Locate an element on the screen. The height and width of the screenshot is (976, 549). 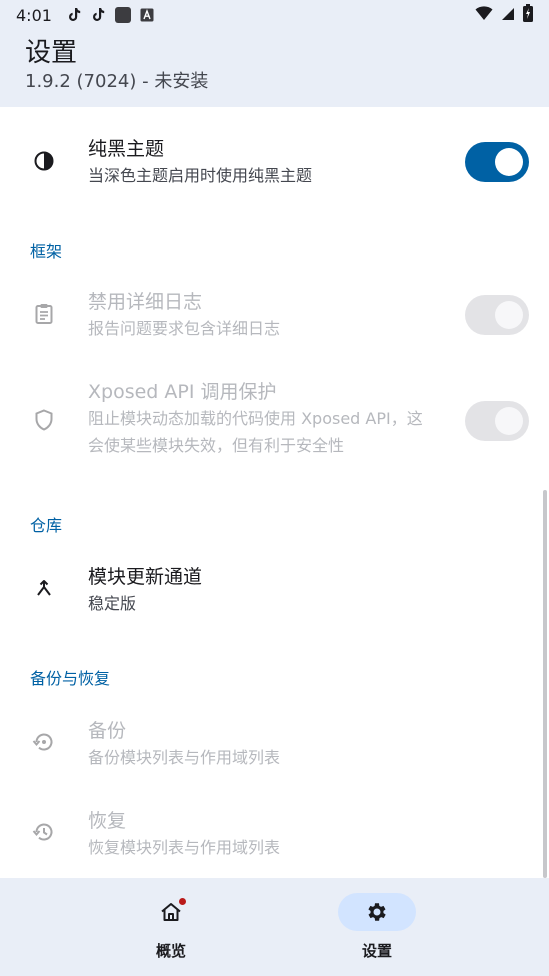
category-backup-restore: 备份与恢复 is located at coordinates (70, 678).